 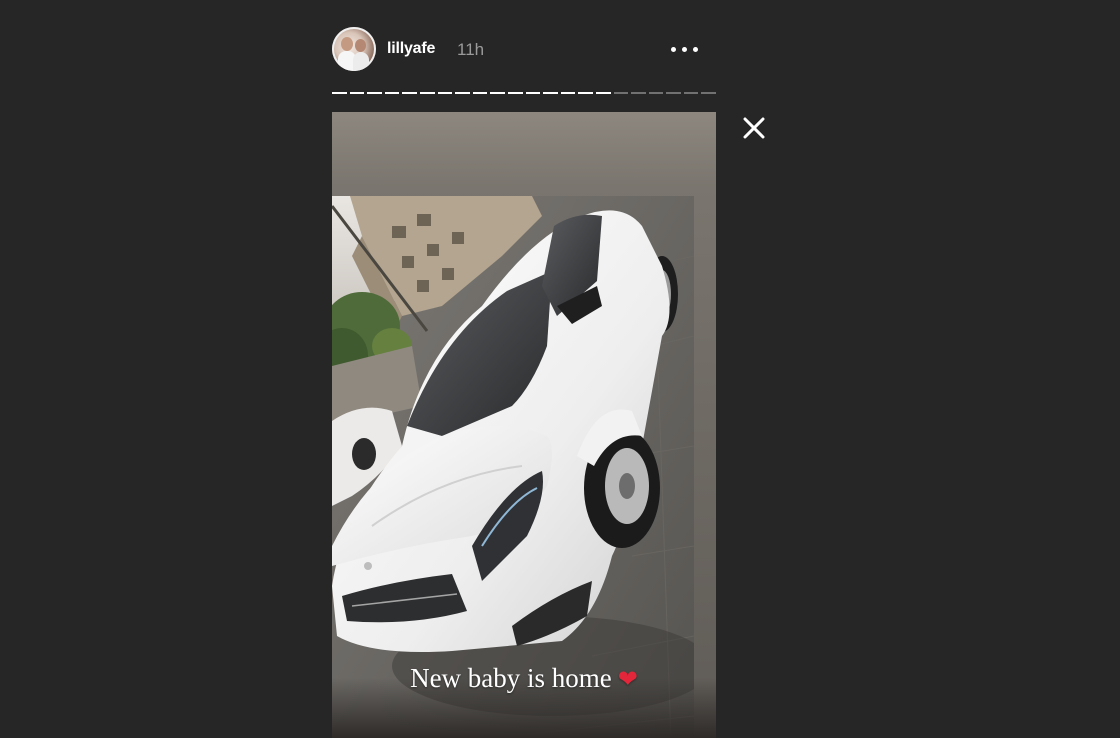 What do you see at coordinates (511, 678) in the screenshot?
I see `caption-text: New baby is home` at bounding box center [511, 678].